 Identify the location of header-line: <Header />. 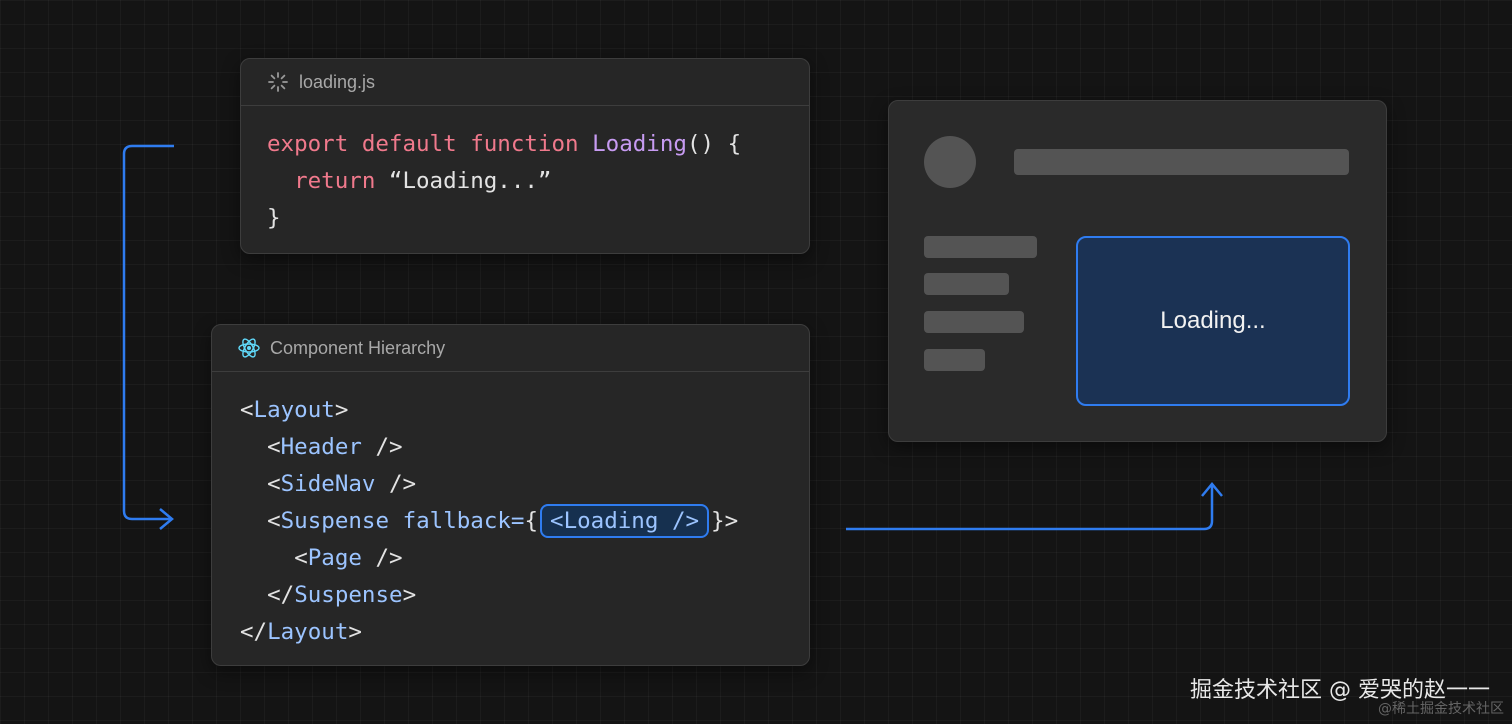
(335, 447).